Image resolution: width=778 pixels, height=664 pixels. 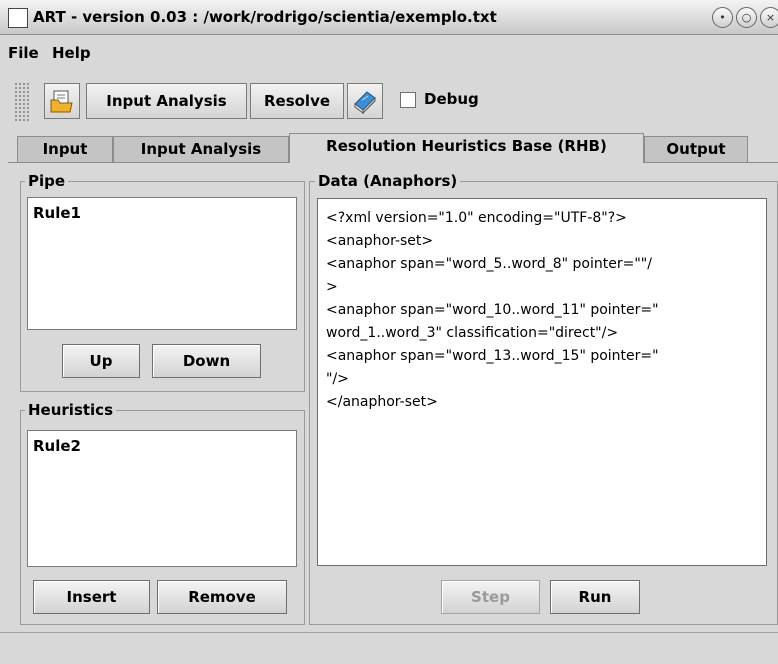 I want to click on xml-line: "/>, so click(x=337, y=379).